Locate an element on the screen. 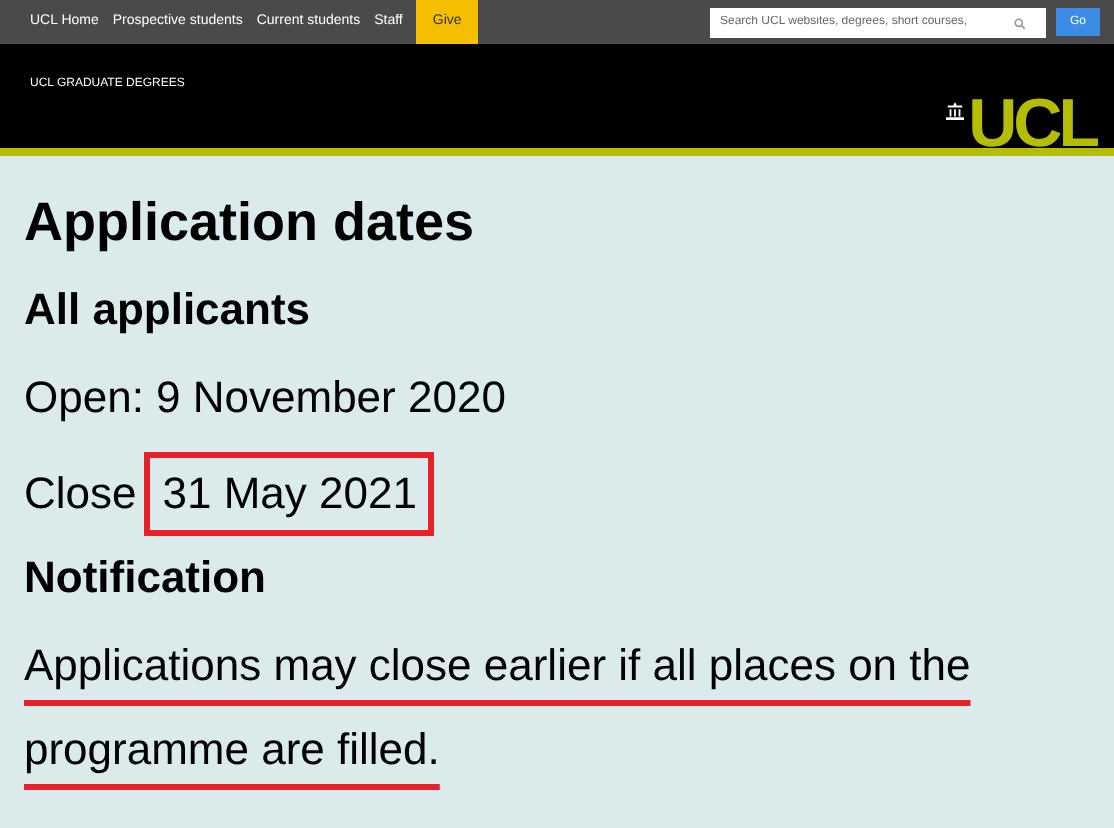 The width and height of the screenshot is (1114, 828). section-heading: All applicants is located at coordinates (167, 310).